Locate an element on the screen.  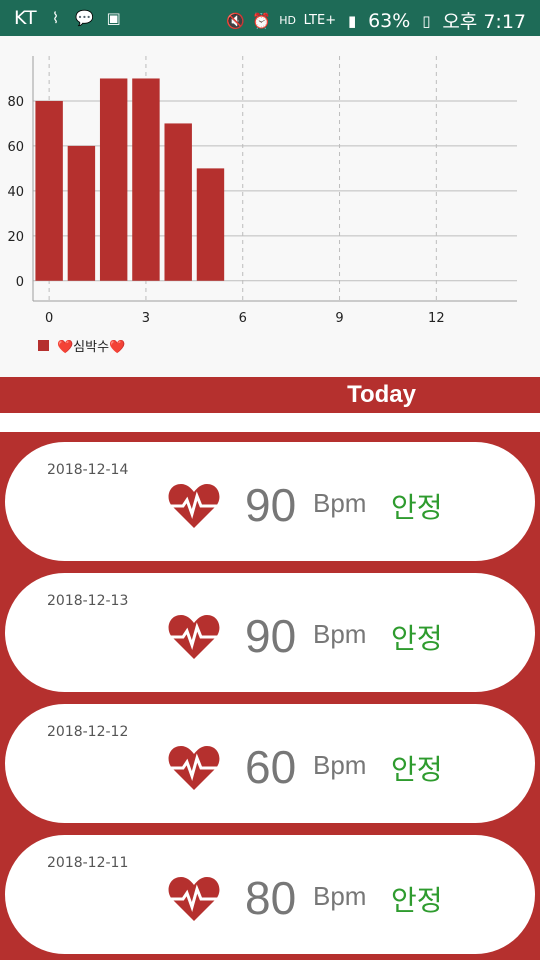
record-card: 2018-12-11 80 Bpm 안정 is located at coordinates (270, 894).